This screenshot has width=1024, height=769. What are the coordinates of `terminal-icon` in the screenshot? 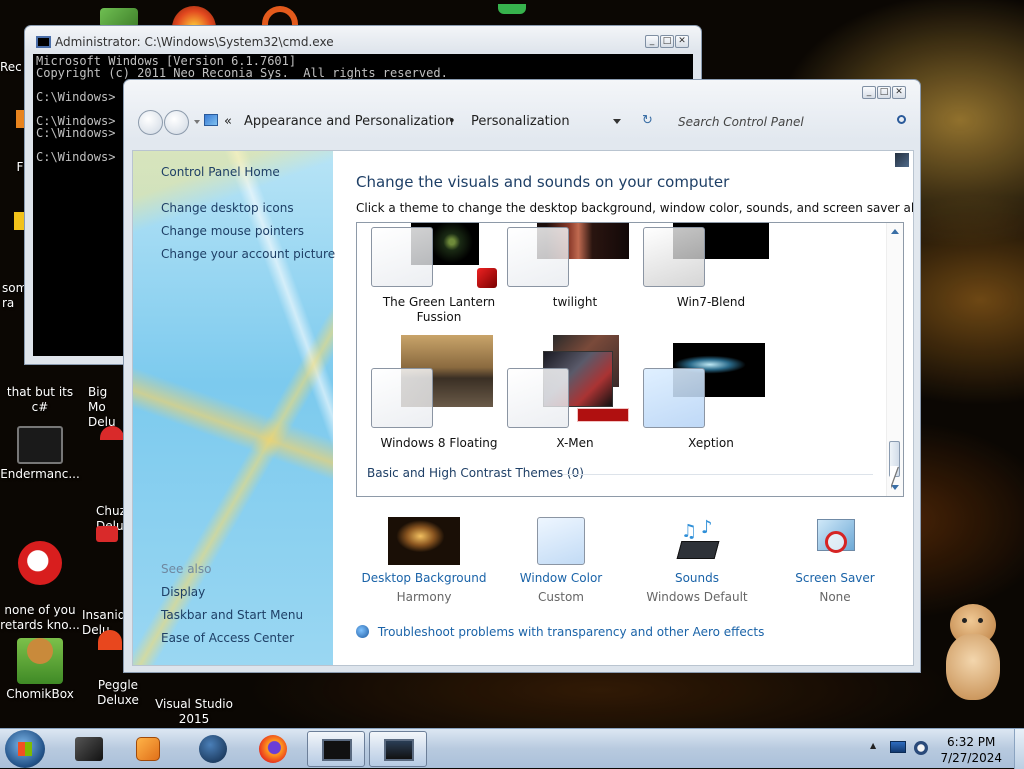 It's located at (40, 445).